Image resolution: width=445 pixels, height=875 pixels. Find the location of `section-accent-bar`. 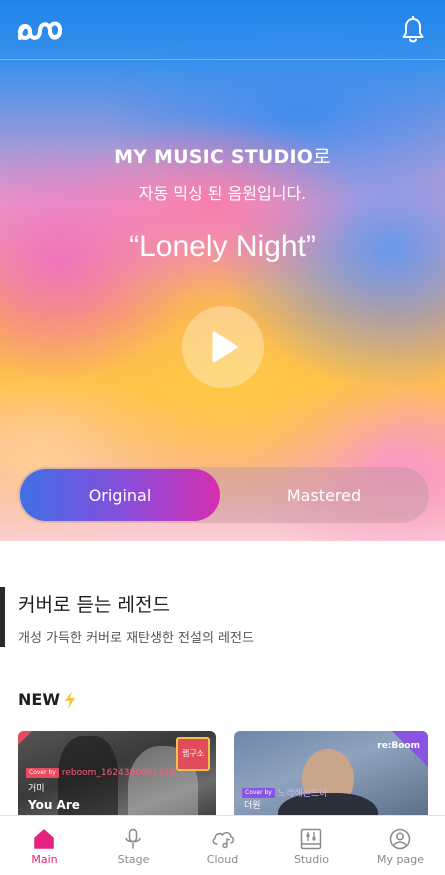

section-accent-bar is located at coordinates (2, 617).